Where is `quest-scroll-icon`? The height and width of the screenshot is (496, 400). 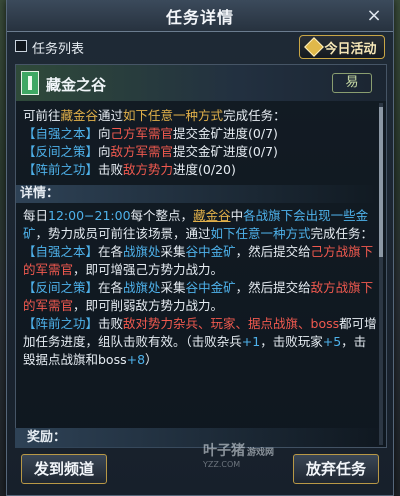 quest-scroll-icon is located at coordinates (30, 83).